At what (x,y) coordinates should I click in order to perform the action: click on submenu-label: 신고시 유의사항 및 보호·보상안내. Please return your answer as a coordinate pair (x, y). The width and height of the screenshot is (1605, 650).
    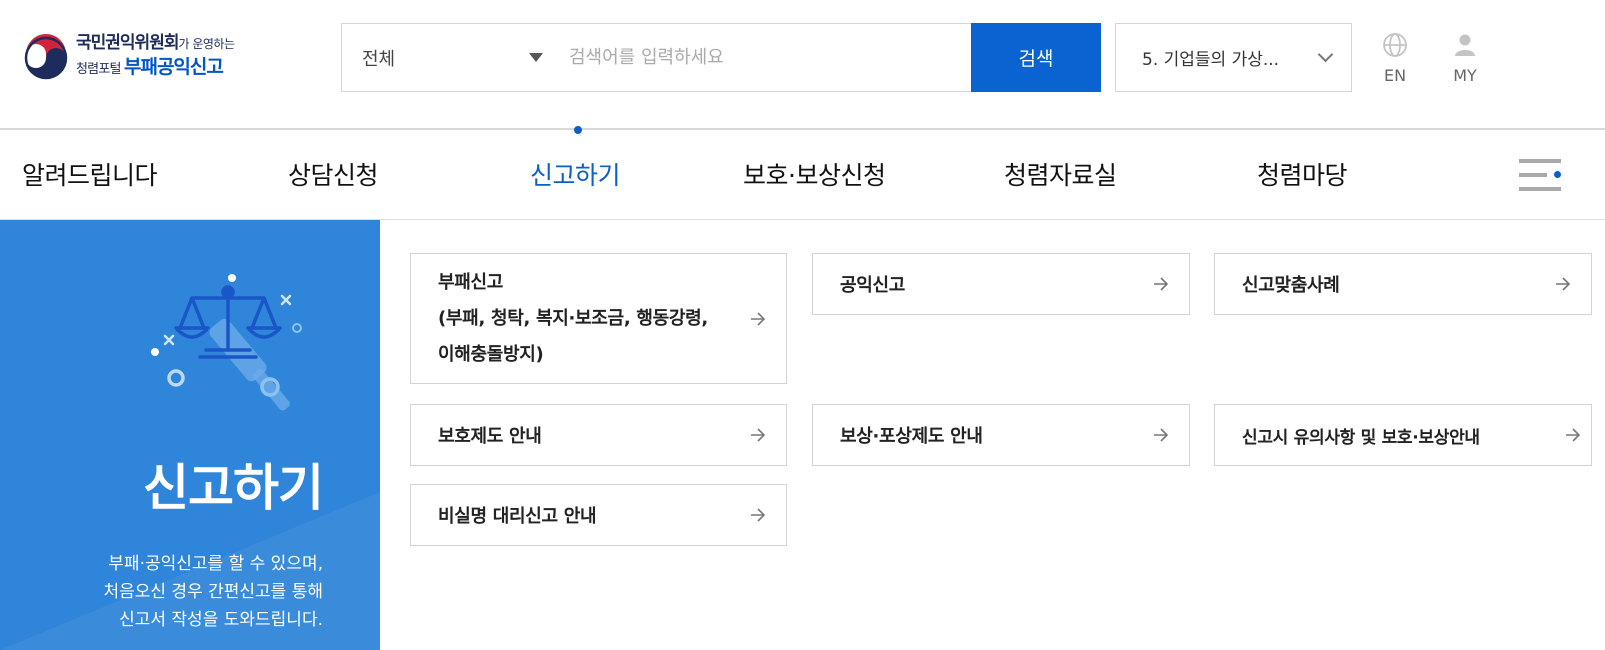
    Looking at the image, I should click on (1361, 437).